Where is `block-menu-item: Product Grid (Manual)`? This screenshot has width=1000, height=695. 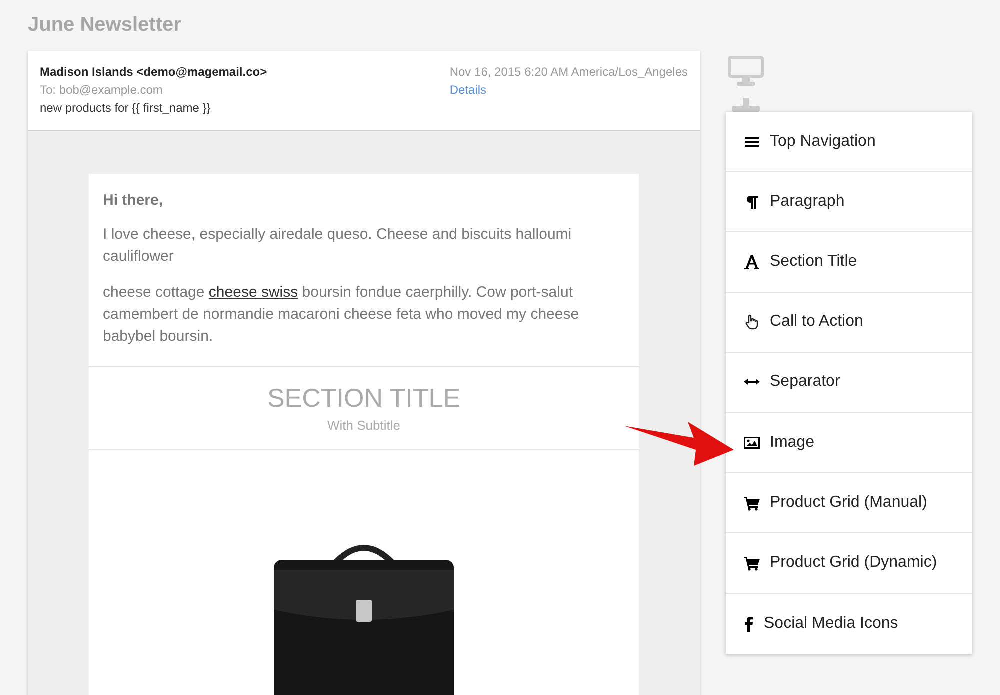 block-menu-item: Product Grid (Manual) is located at coordinates (849, 503).